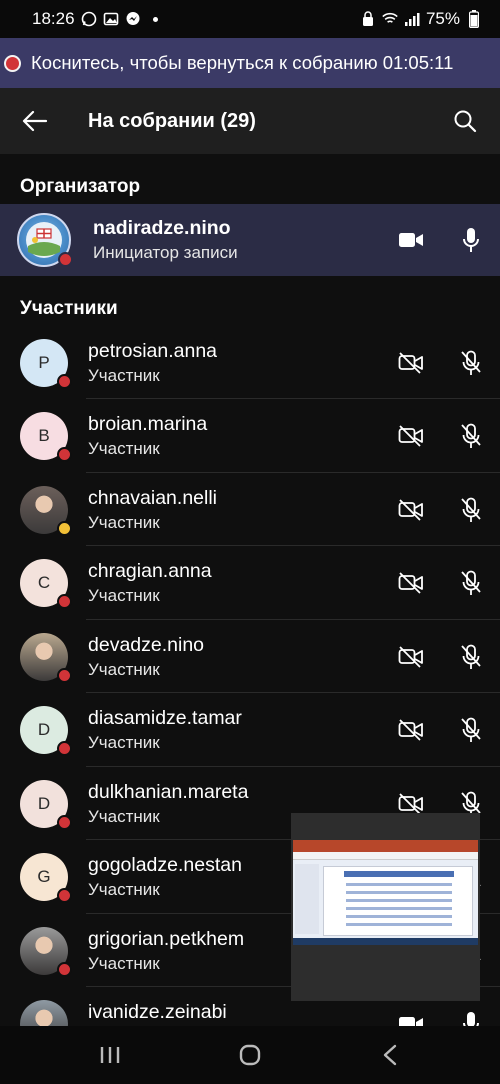 The image size is (500, 1084). I want to click on status-time: 18:26, so click(53, 18).